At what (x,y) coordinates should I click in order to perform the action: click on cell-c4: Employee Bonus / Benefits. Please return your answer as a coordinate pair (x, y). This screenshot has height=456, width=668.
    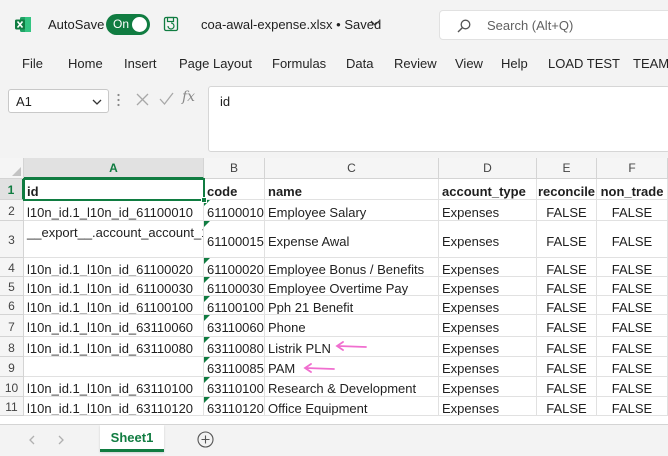
    Looking at the image, I should click on (352, 267).